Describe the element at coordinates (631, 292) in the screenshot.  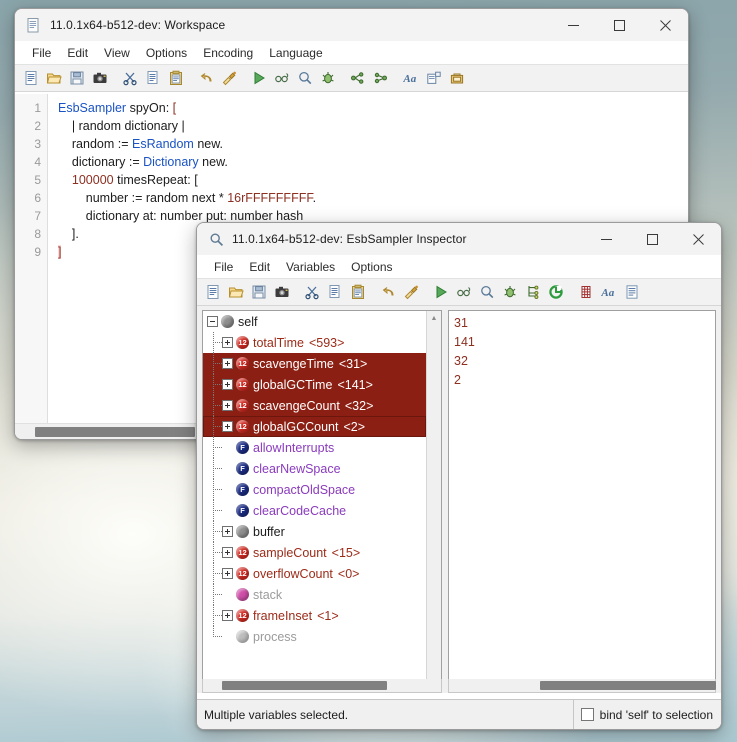
I see `list-icon` at that location.